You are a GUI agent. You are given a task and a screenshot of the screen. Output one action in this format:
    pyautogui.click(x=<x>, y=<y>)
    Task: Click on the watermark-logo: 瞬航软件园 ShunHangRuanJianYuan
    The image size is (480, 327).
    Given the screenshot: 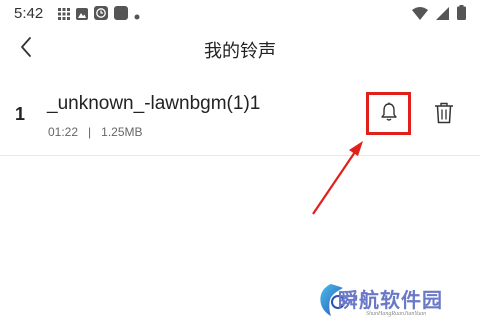 What is the action you would take?
    pyautogui.click(x=396, y=302)
    